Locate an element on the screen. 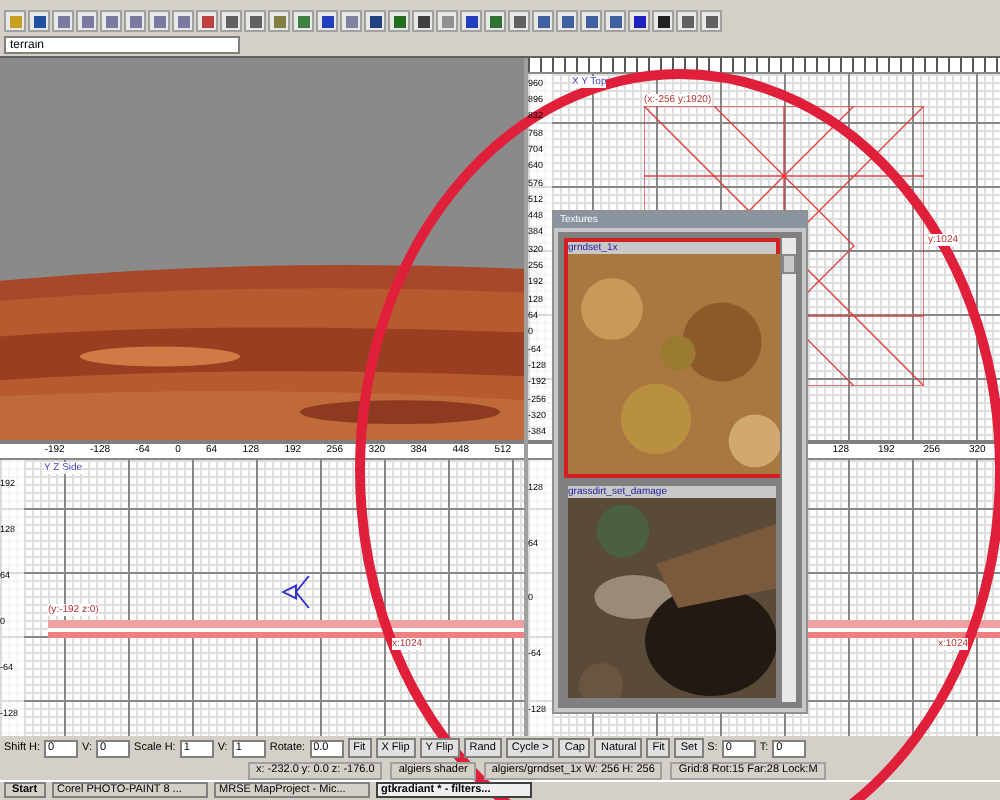 The image size is (1000, 800). camera-icon is located at coordinates (296, 592).